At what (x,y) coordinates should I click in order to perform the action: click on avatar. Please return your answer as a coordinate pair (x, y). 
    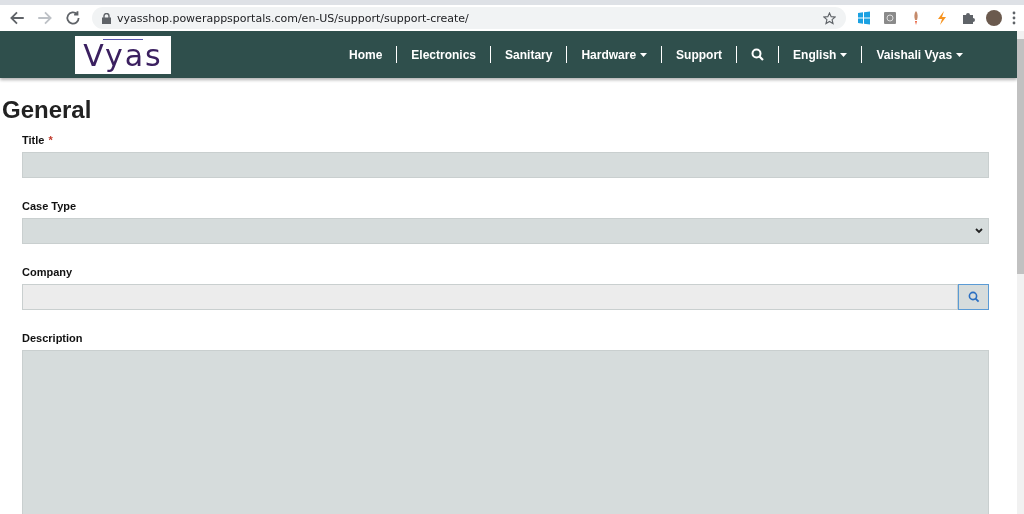
    Looking at the image, I should click on (994, 18).